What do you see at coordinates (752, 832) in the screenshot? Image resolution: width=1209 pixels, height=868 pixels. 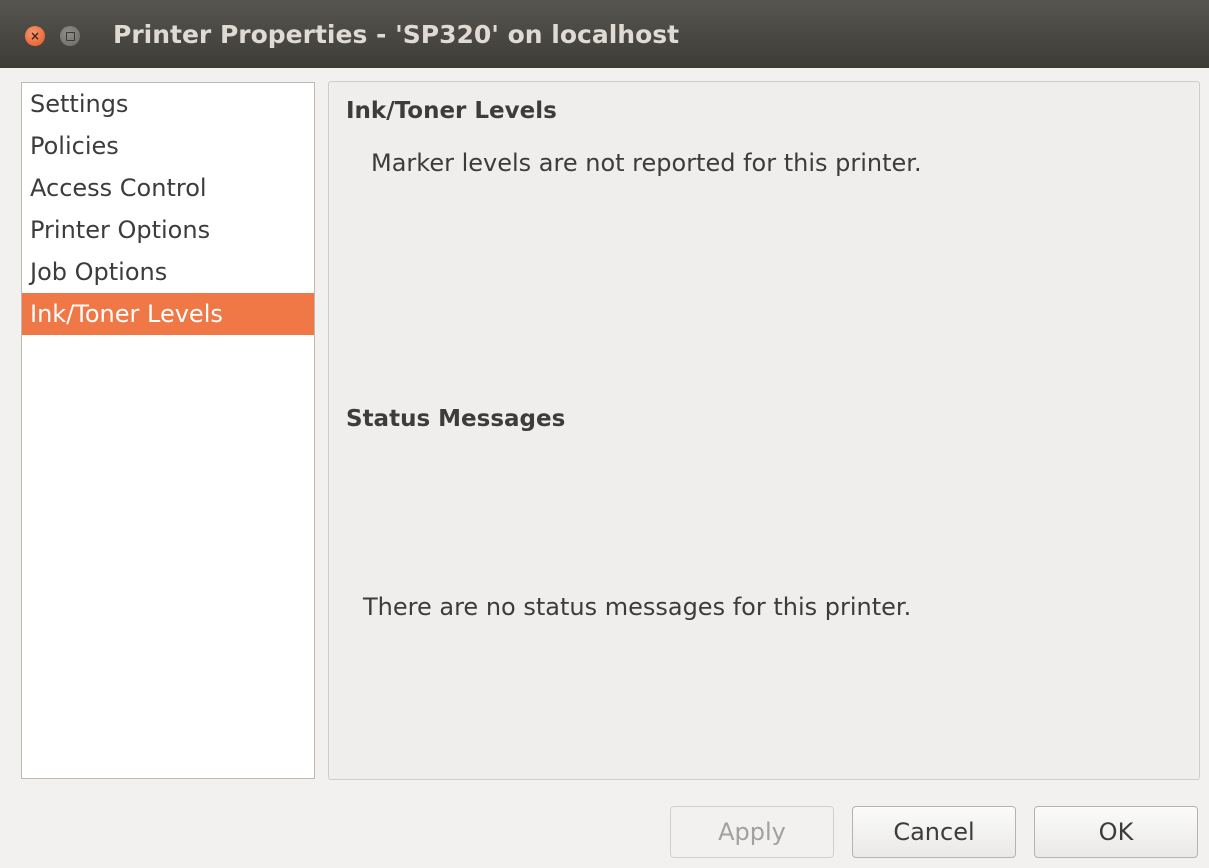 I see `apply-button: Apply` at bounding box center [752, 832].